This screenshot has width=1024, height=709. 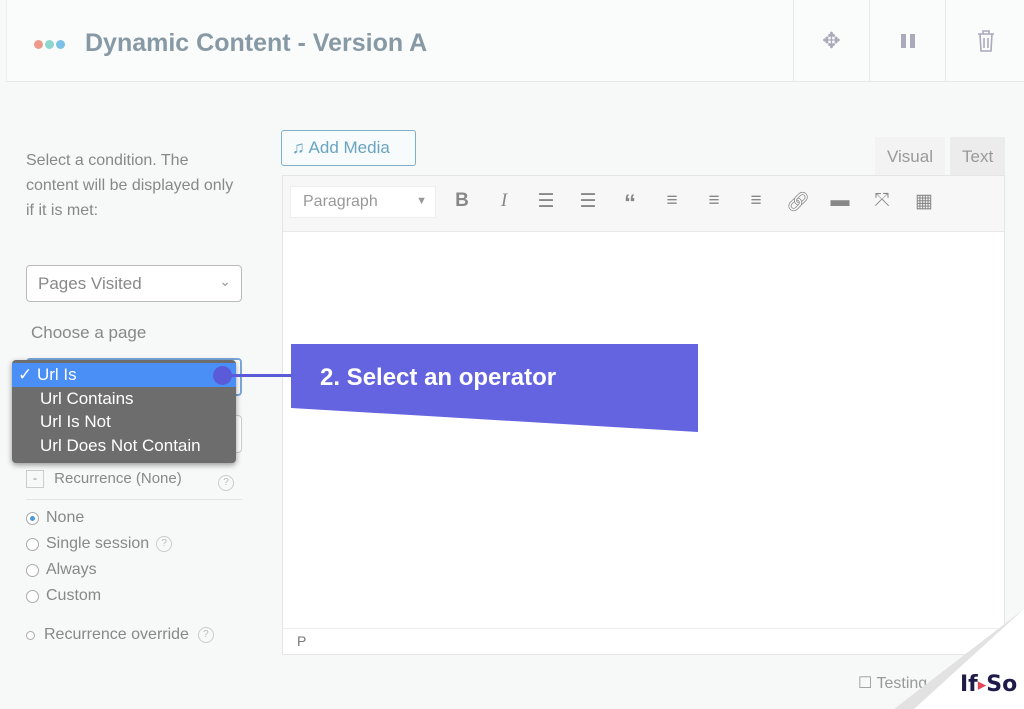 I want to click on ifso-logo: If▶So, so click(x=989, y=684).